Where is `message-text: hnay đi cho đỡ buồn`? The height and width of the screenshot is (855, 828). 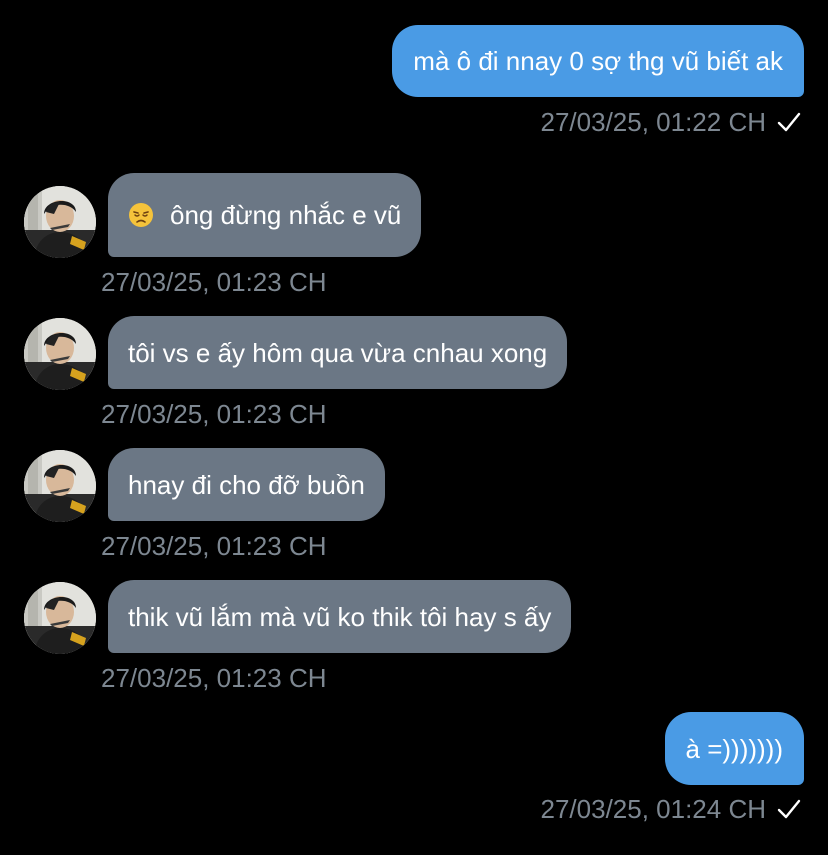 message-text: hnay đi cho đỡ buồn is located at coordinates (246, 484).